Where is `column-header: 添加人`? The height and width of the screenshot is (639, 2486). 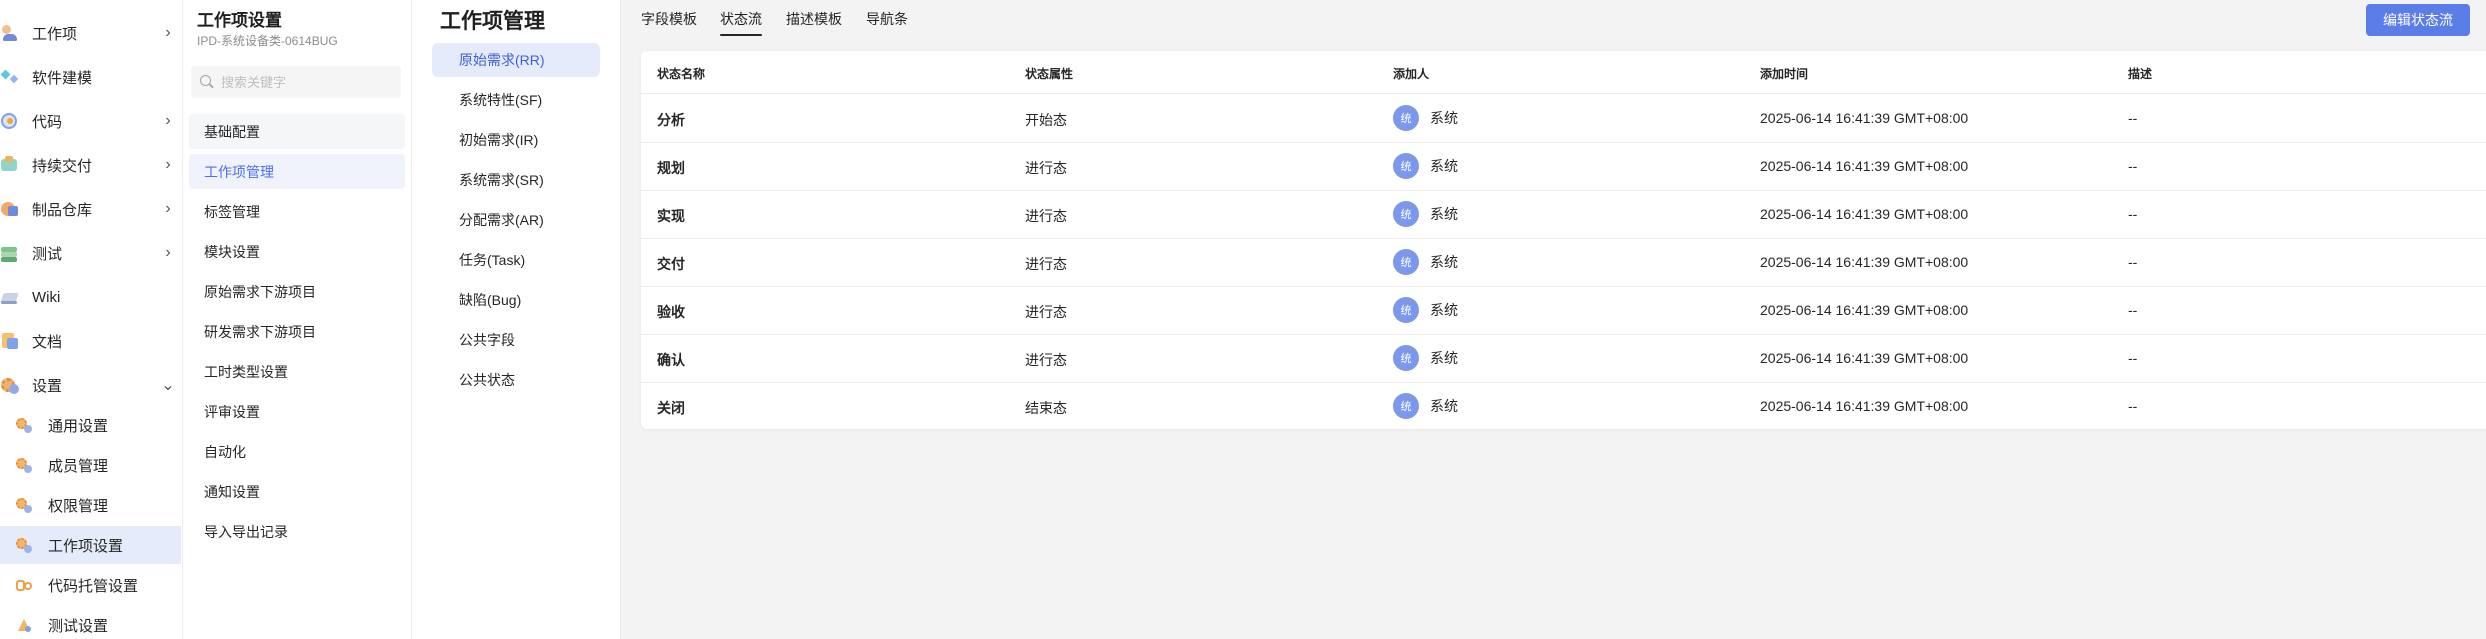 column-header: 添加人 is located at coordinates (1411, 74).